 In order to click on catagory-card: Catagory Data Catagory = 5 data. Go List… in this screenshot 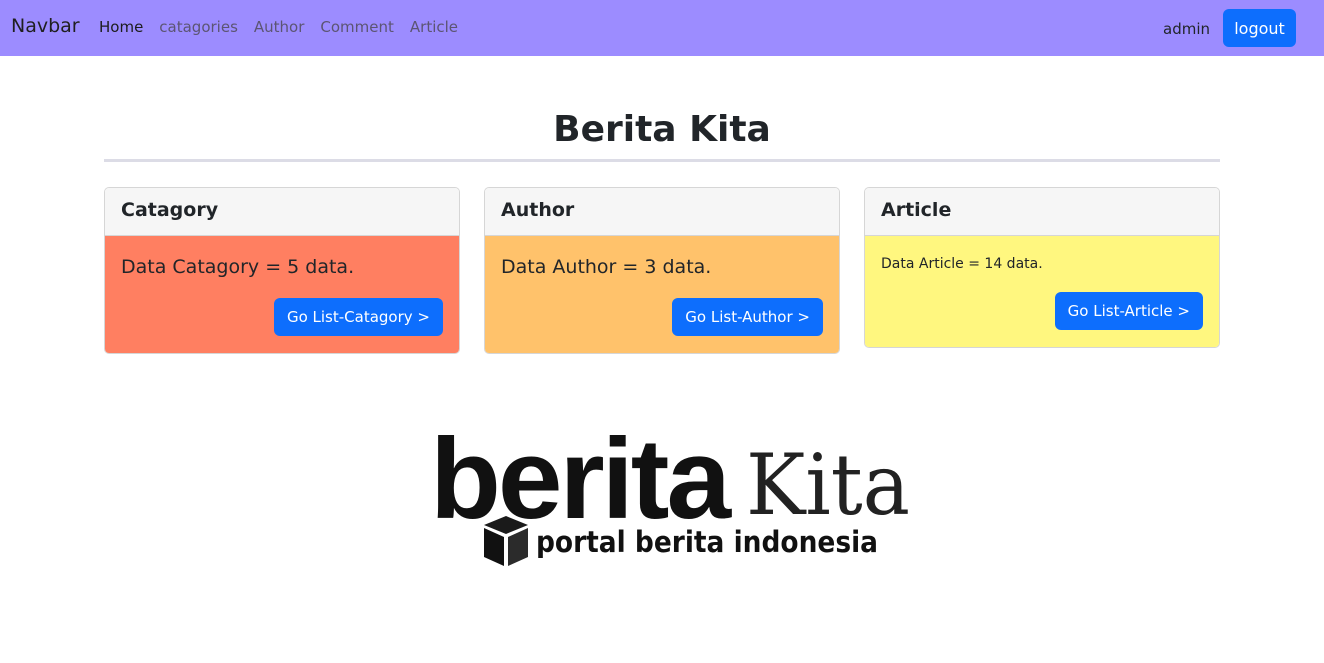, I will do `click(282, 270)`.